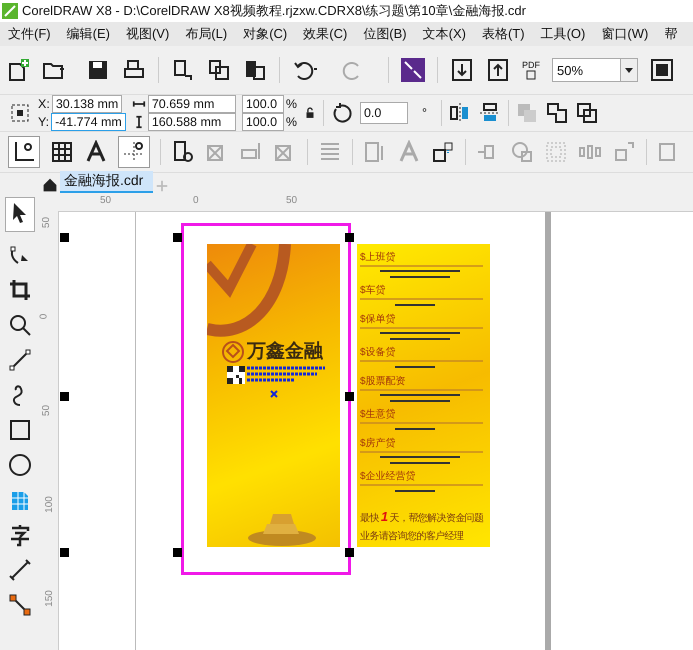 The height and width of the screenshot is (650, 693). Describe the element at coordinates (629, 70) in the screenshot. I see `caret-icon` at that location.